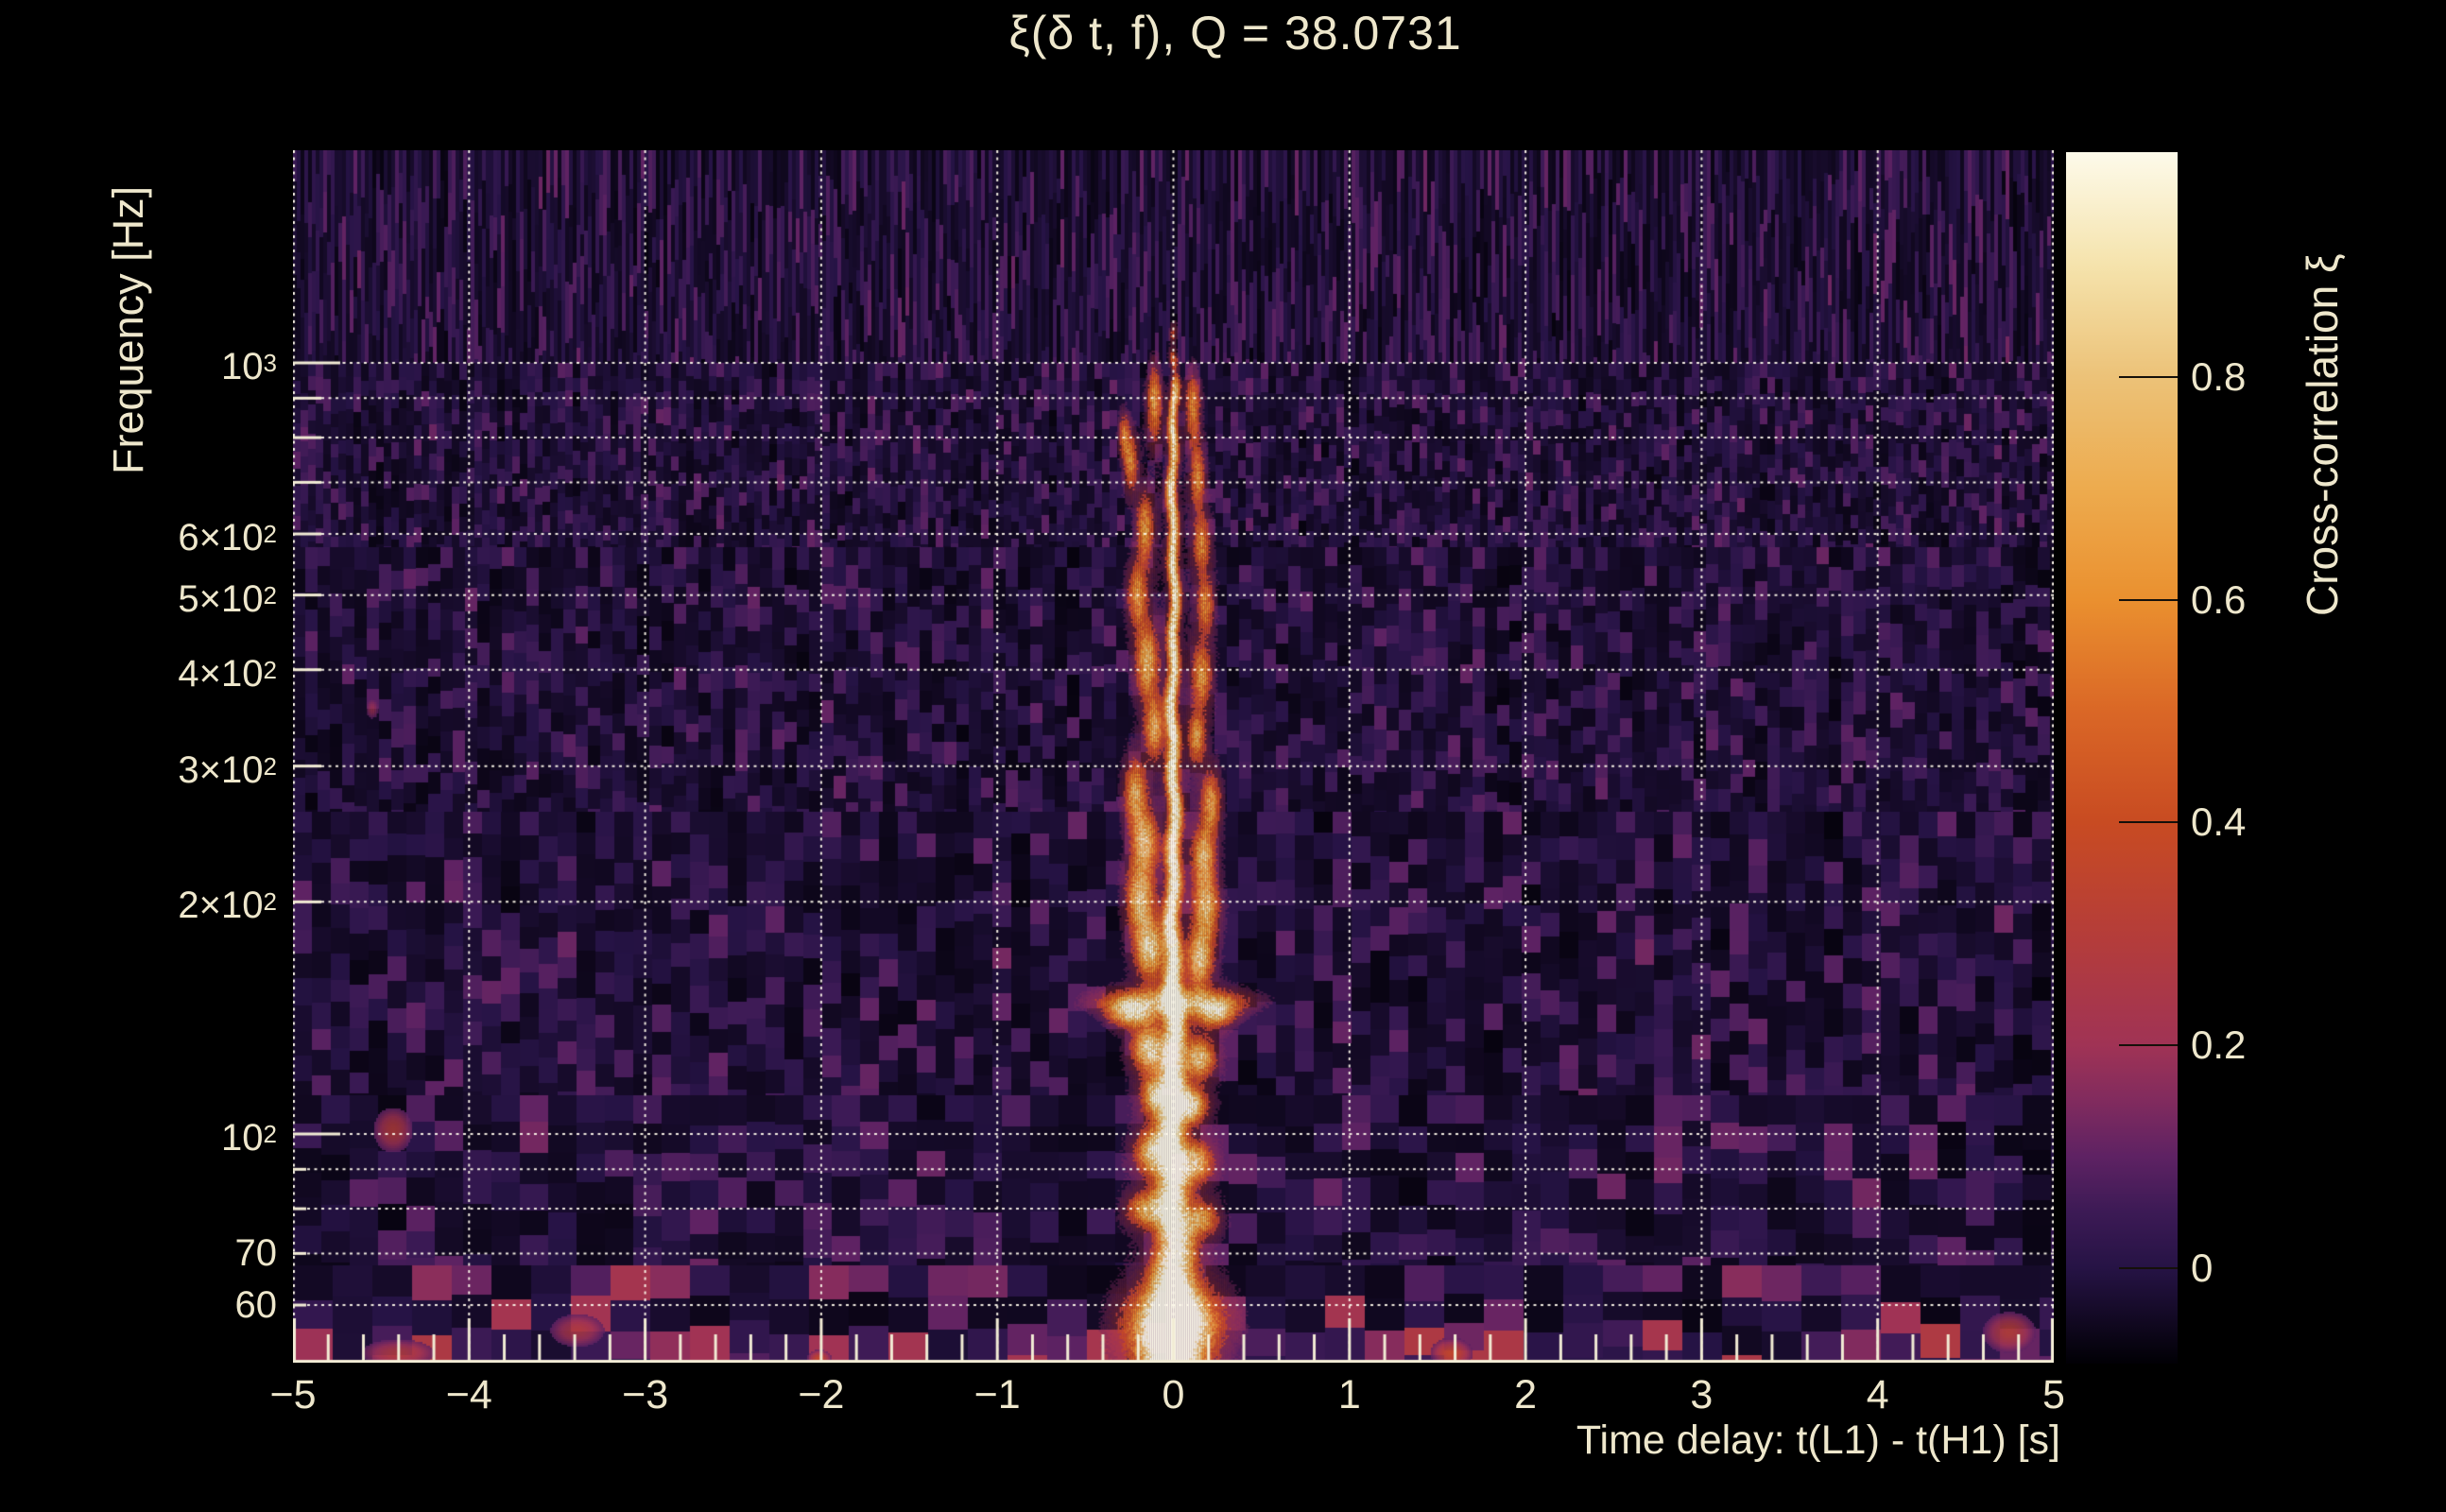  I want to click on y-tick-label: 70, so click(256, 1253).